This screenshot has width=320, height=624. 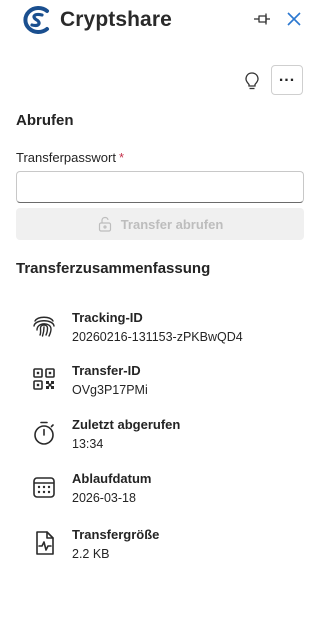 I want to click on pin-icon, so click(x=262, y=19).